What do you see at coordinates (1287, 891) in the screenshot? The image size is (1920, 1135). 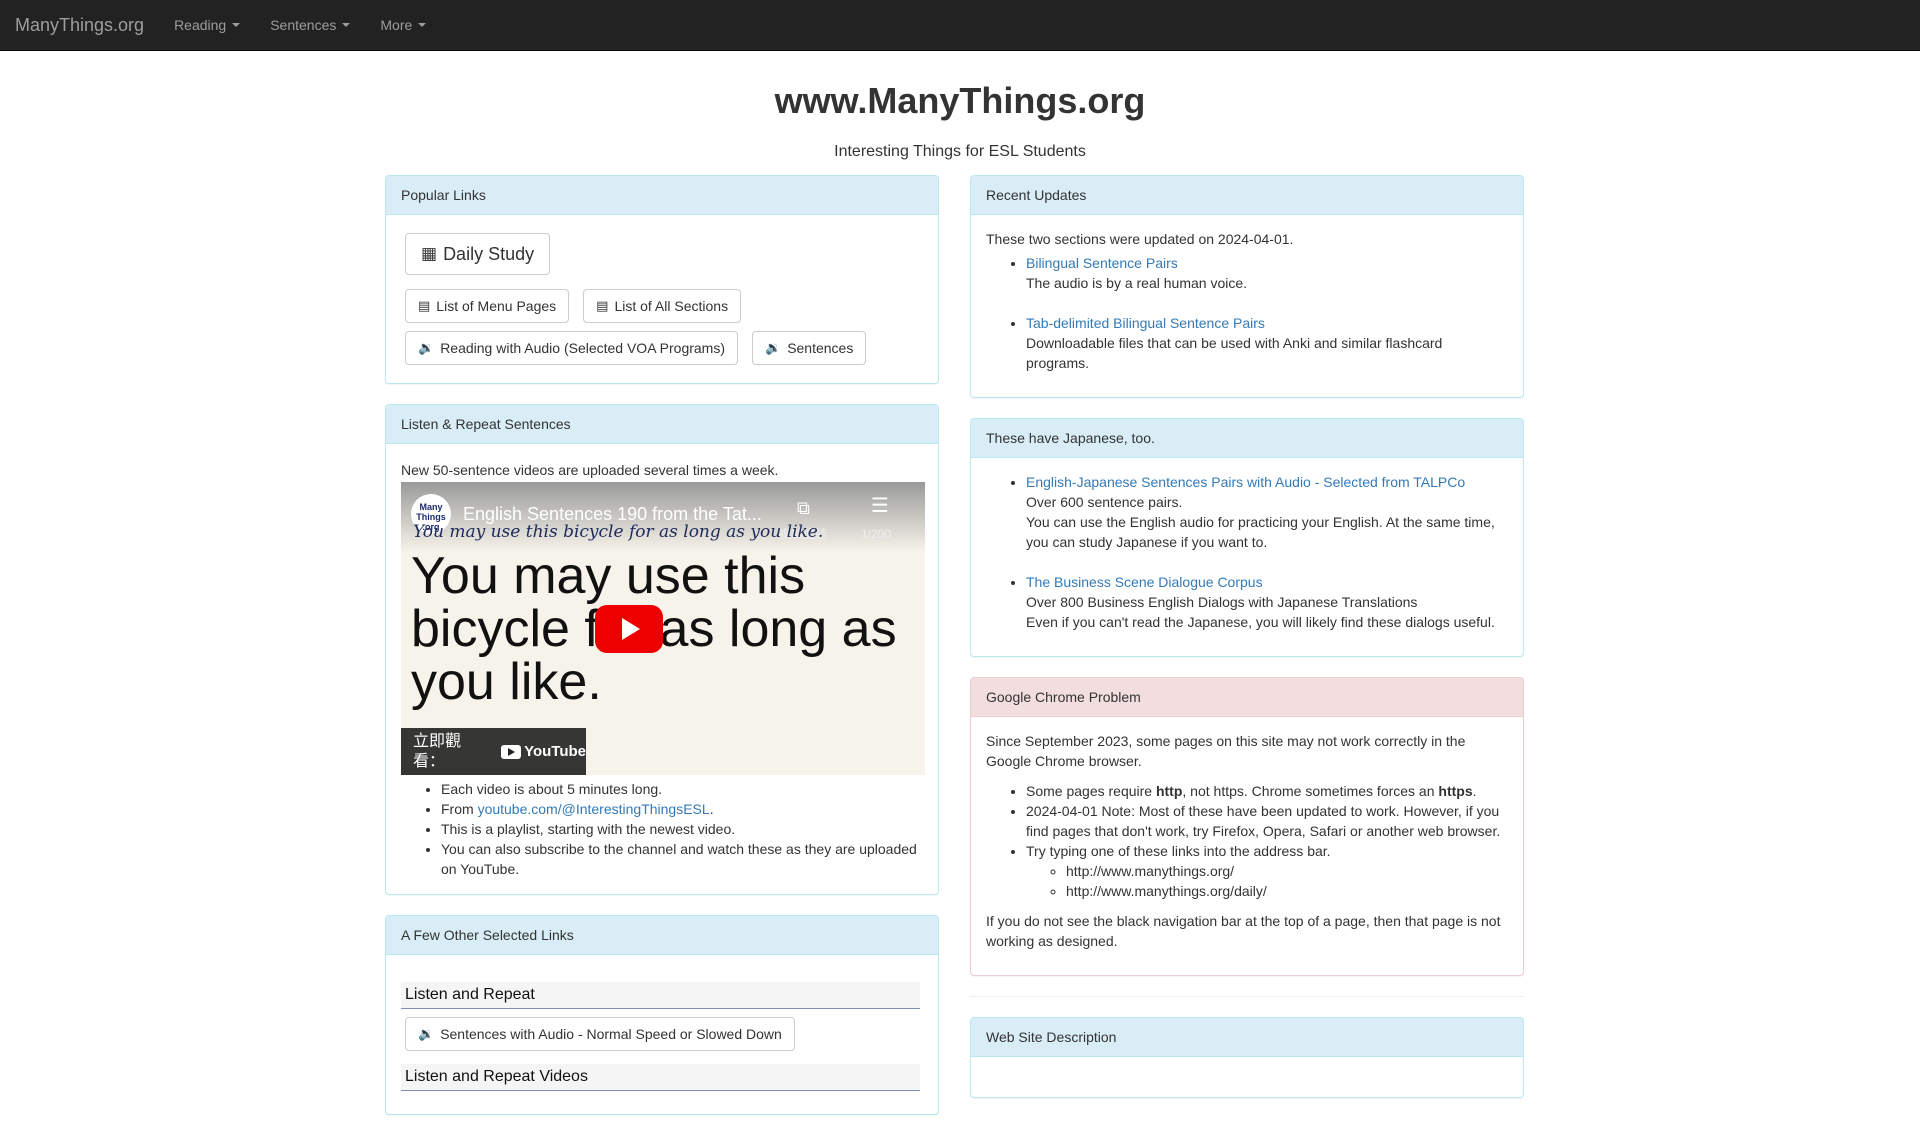 I see `list-item: http://www.manythings.org/daily/` at bounding box center [1287, 891].